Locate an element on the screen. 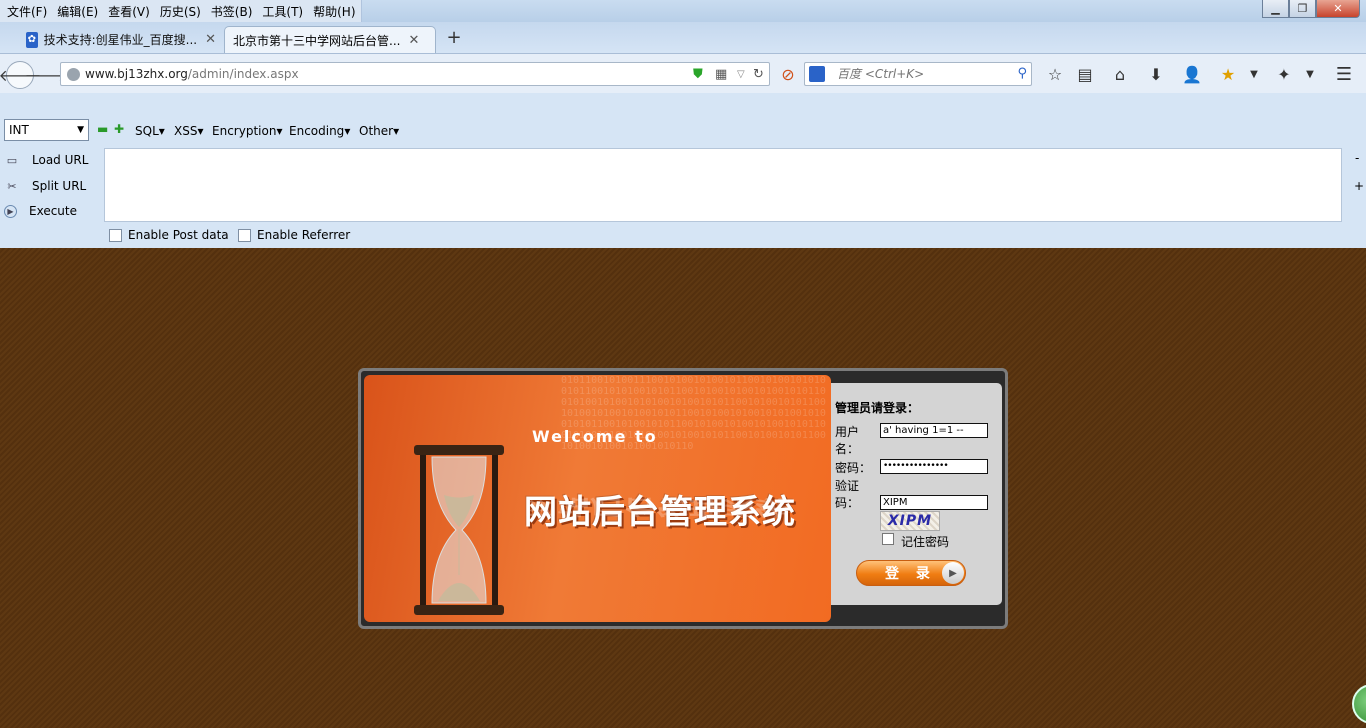 This screenshot has height=728, width=1366. play-icon: ▶ is located at coordinates (10, 211).